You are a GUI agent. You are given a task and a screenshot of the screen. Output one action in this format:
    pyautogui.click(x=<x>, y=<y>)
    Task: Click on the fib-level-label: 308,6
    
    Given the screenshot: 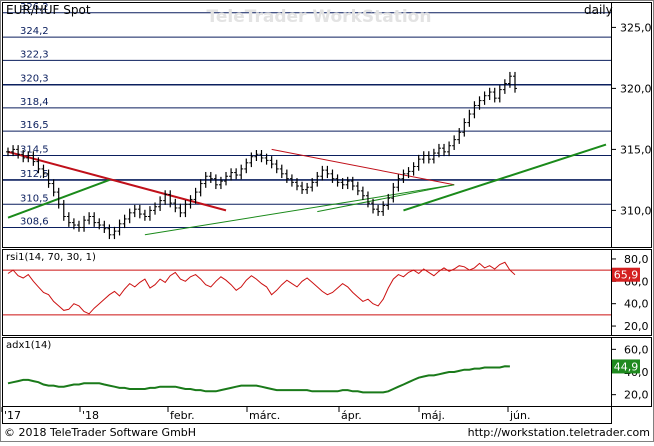 What is the action you would take?
    pyautogui.click(x=34, y=221)
    